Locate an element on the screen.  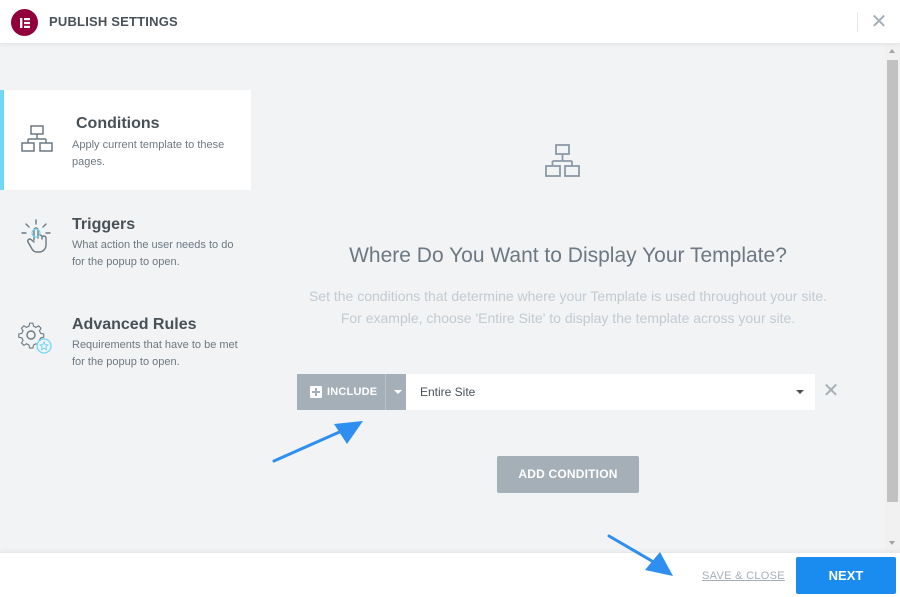
scrollbar is located at coordinates (892, 298).